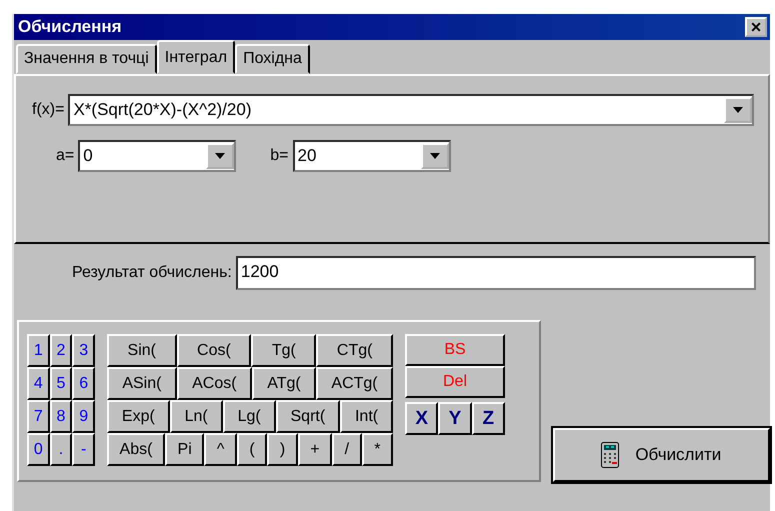  I want to click on variable-key: X, so click(421, 418).